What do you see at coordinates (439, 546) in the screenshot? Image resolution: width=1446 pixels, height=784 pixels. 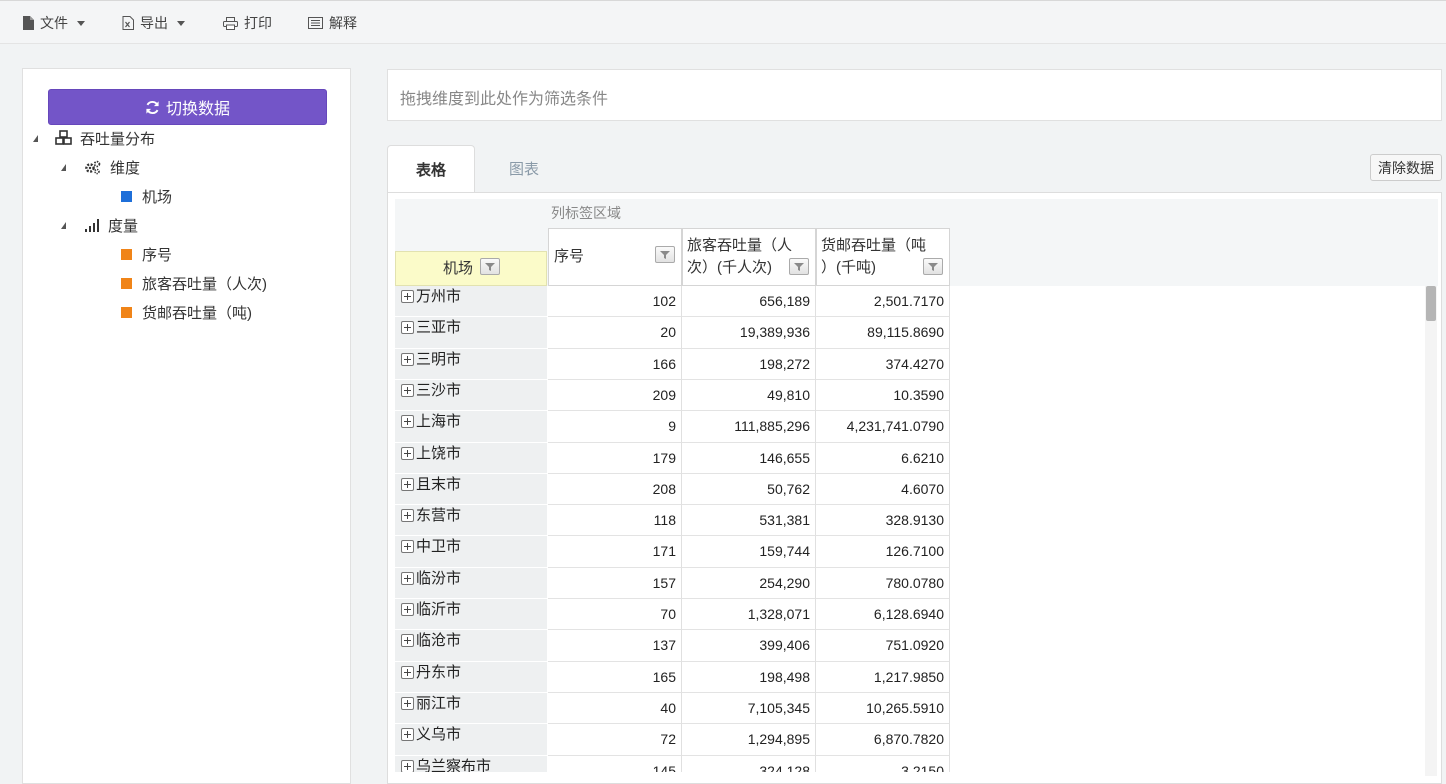 I see `row-label: 中卫市` at bounding box center [439, 546].